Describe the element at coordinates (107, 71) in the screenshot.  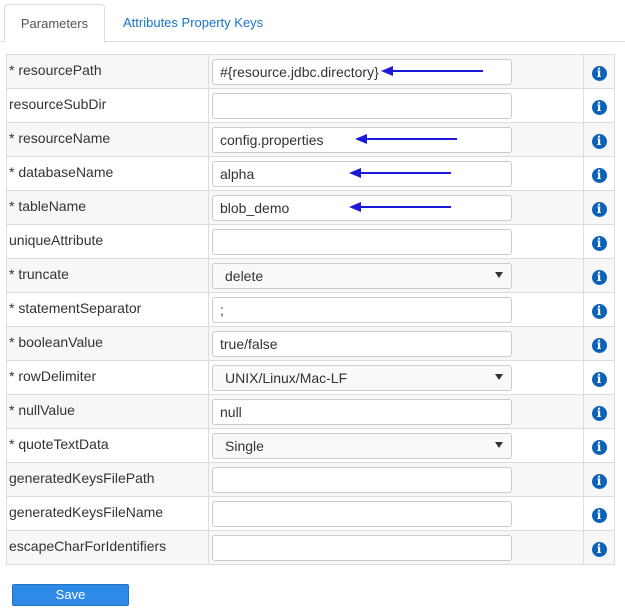
I see `resource-path-label: * resourcePath` at that location.